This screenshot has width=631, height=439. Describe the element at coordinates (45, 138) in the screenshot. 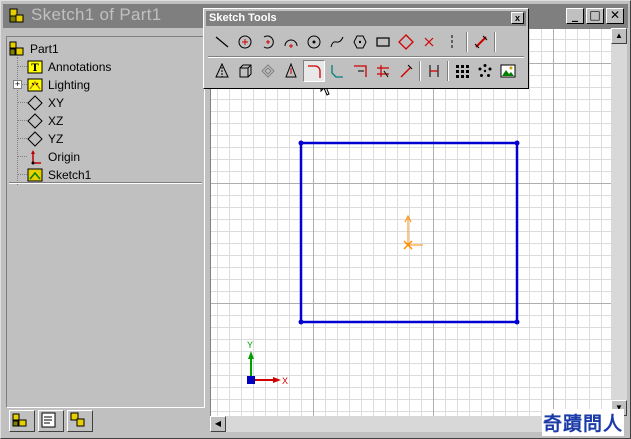

I see `tree-item-yz: YZ` at that location.